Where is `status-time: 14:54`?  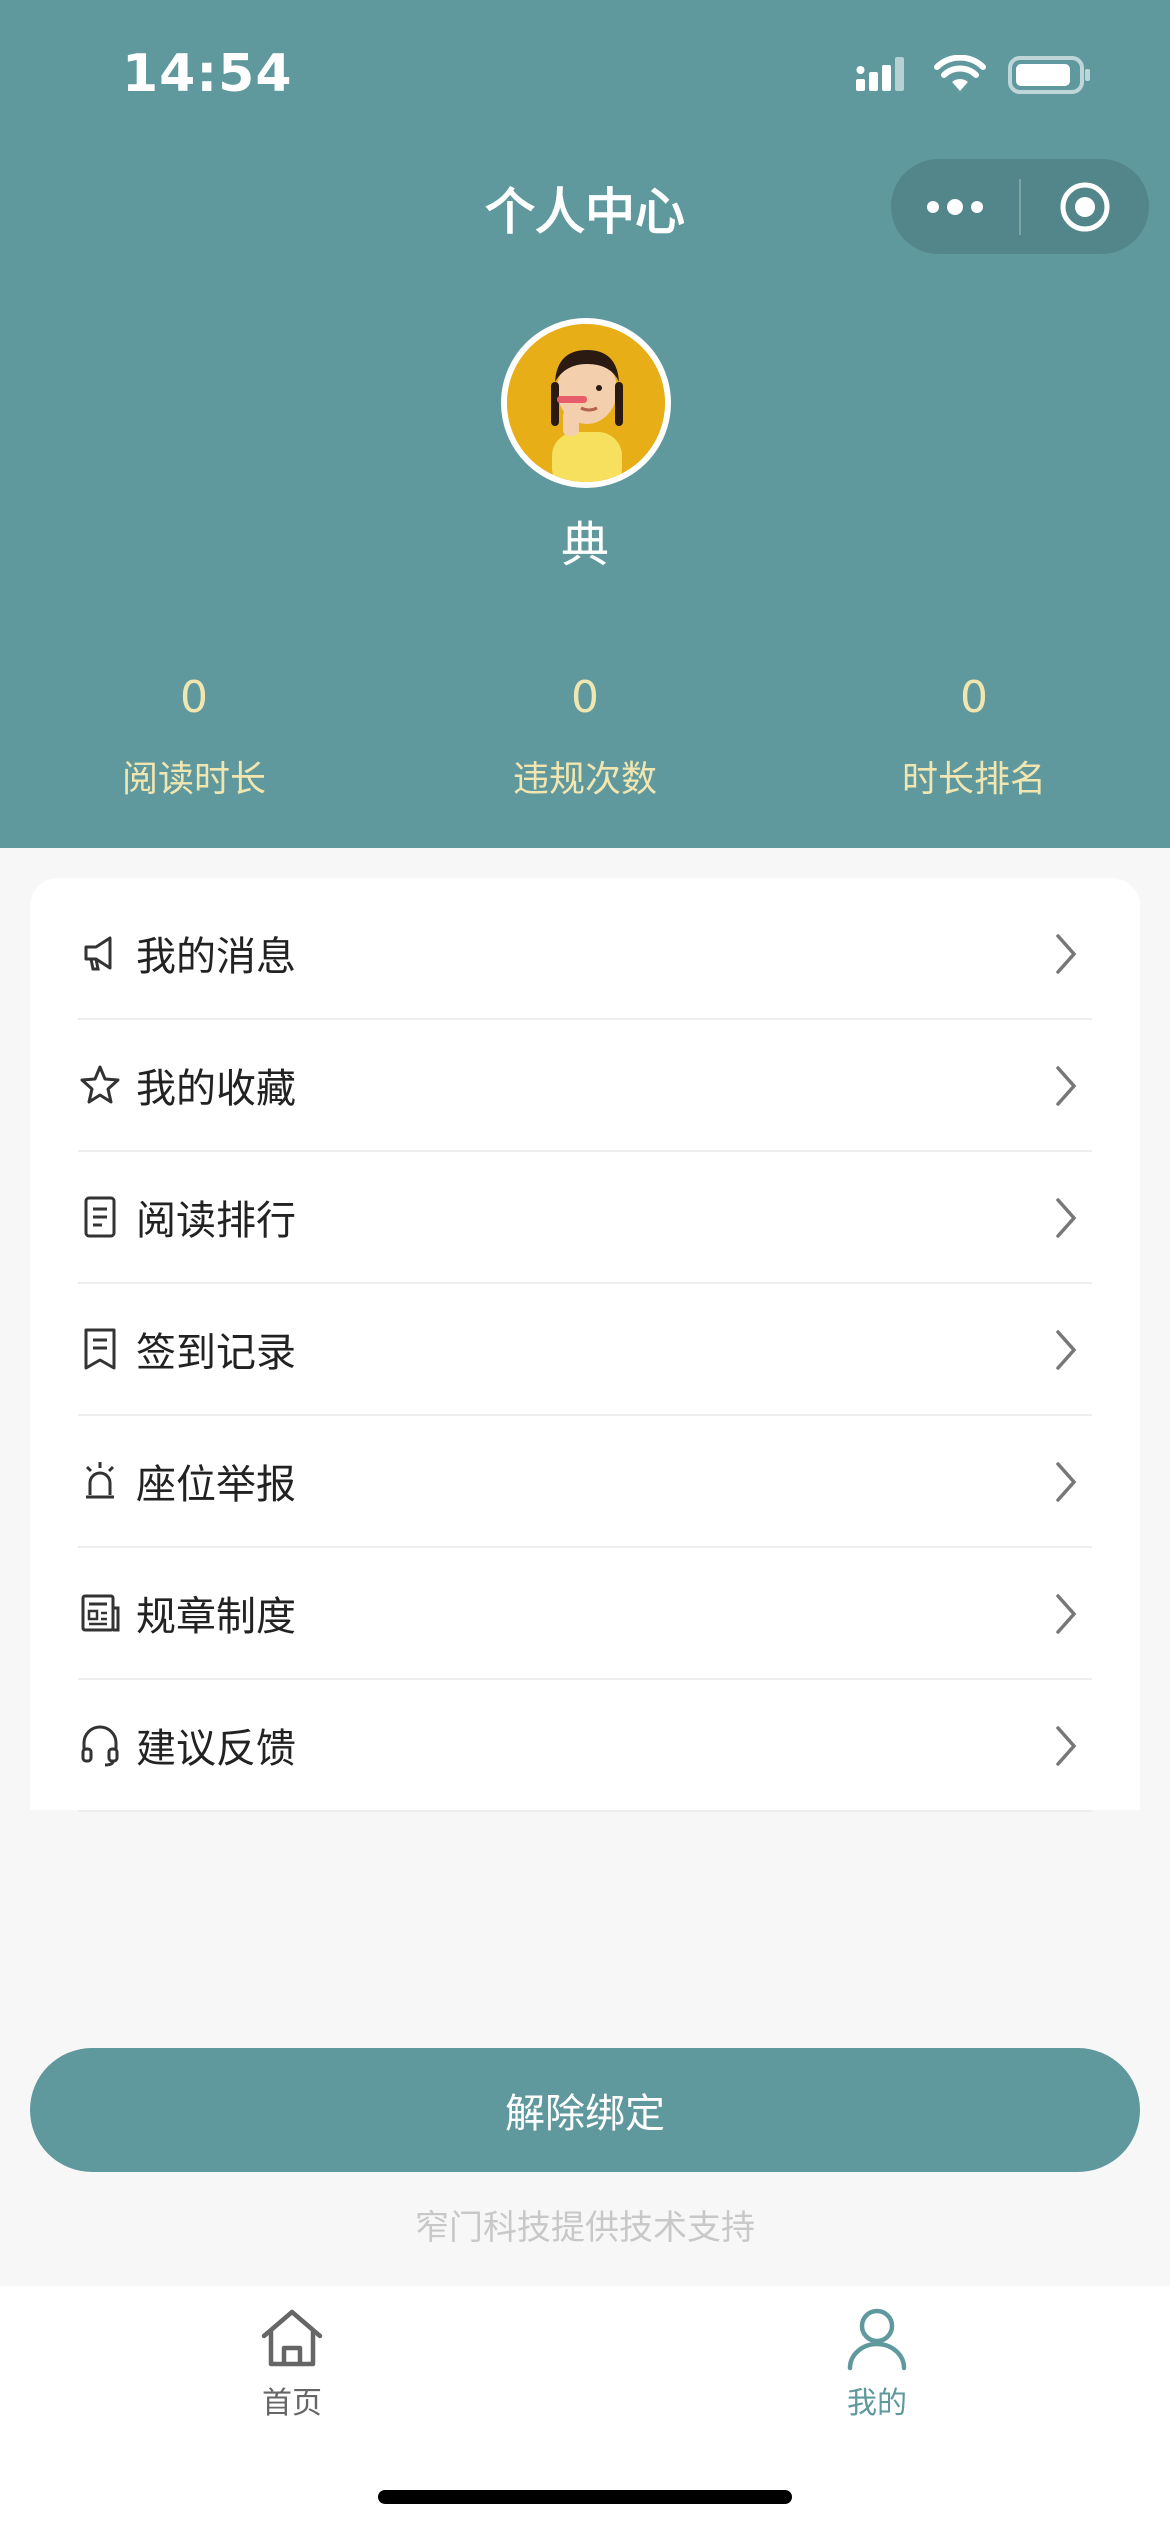
status-time: 14:54 is located at coordinates (207, 74).